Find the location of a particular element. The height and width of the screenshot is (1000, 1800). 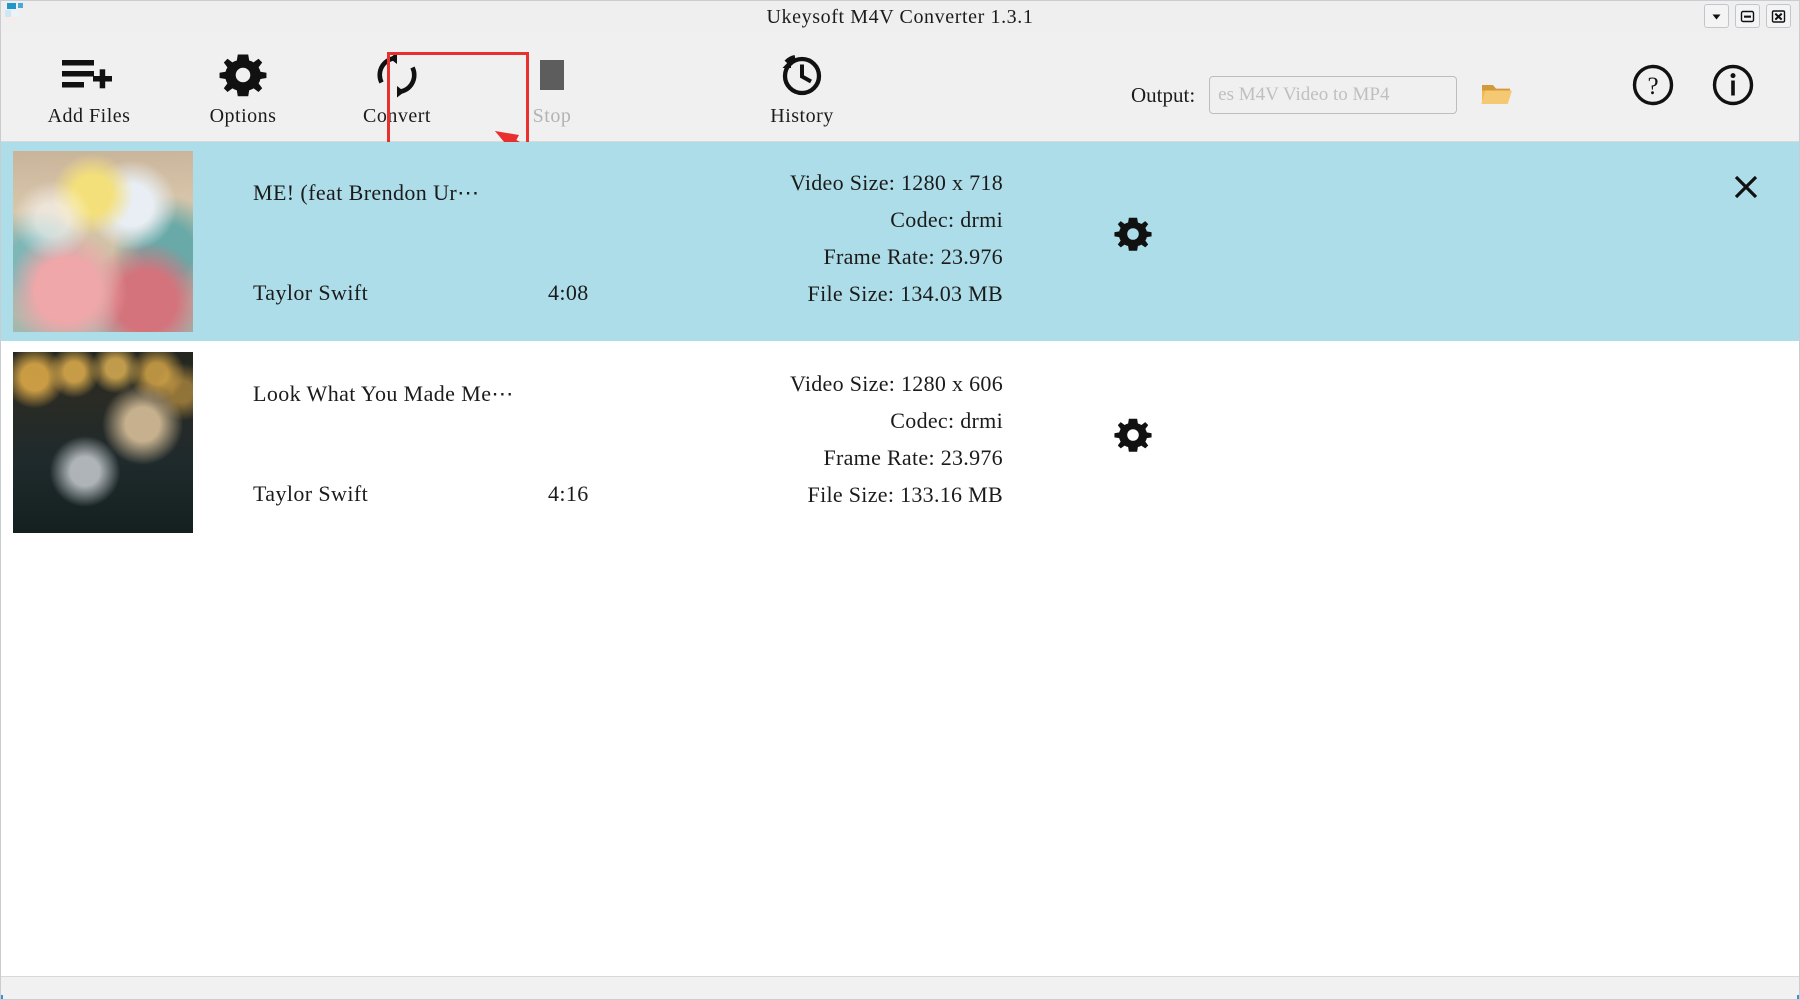

minimize-icon is located at coordinates (1747, 16).